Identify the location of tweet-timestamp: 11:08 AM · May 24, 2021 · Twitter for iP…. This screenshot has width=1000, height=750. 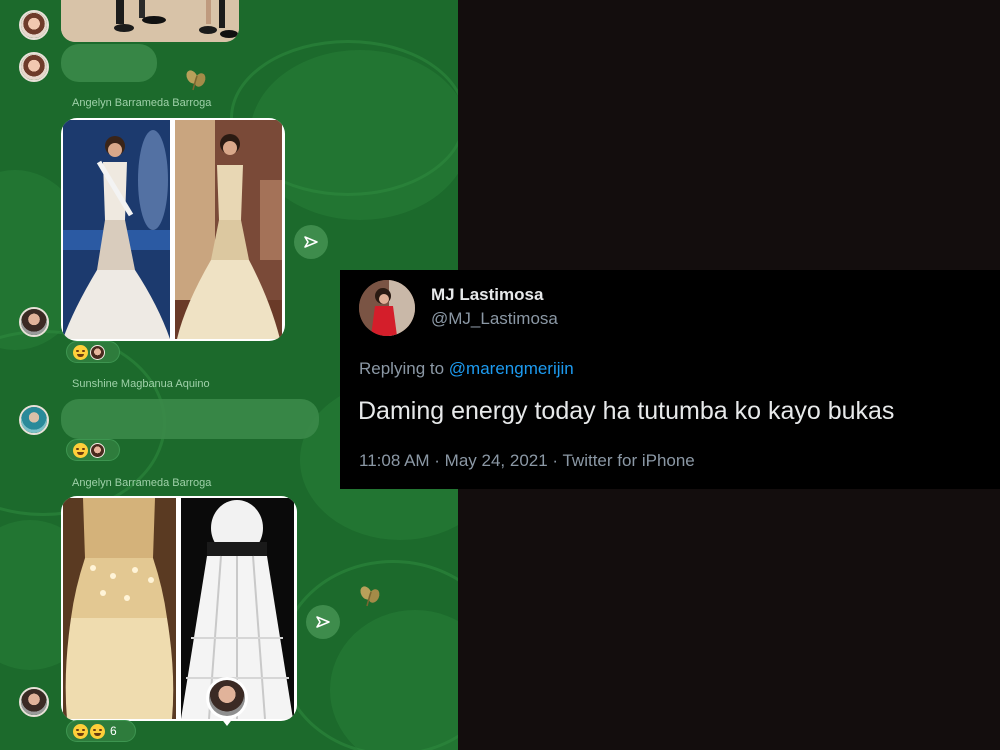
(527, 461).